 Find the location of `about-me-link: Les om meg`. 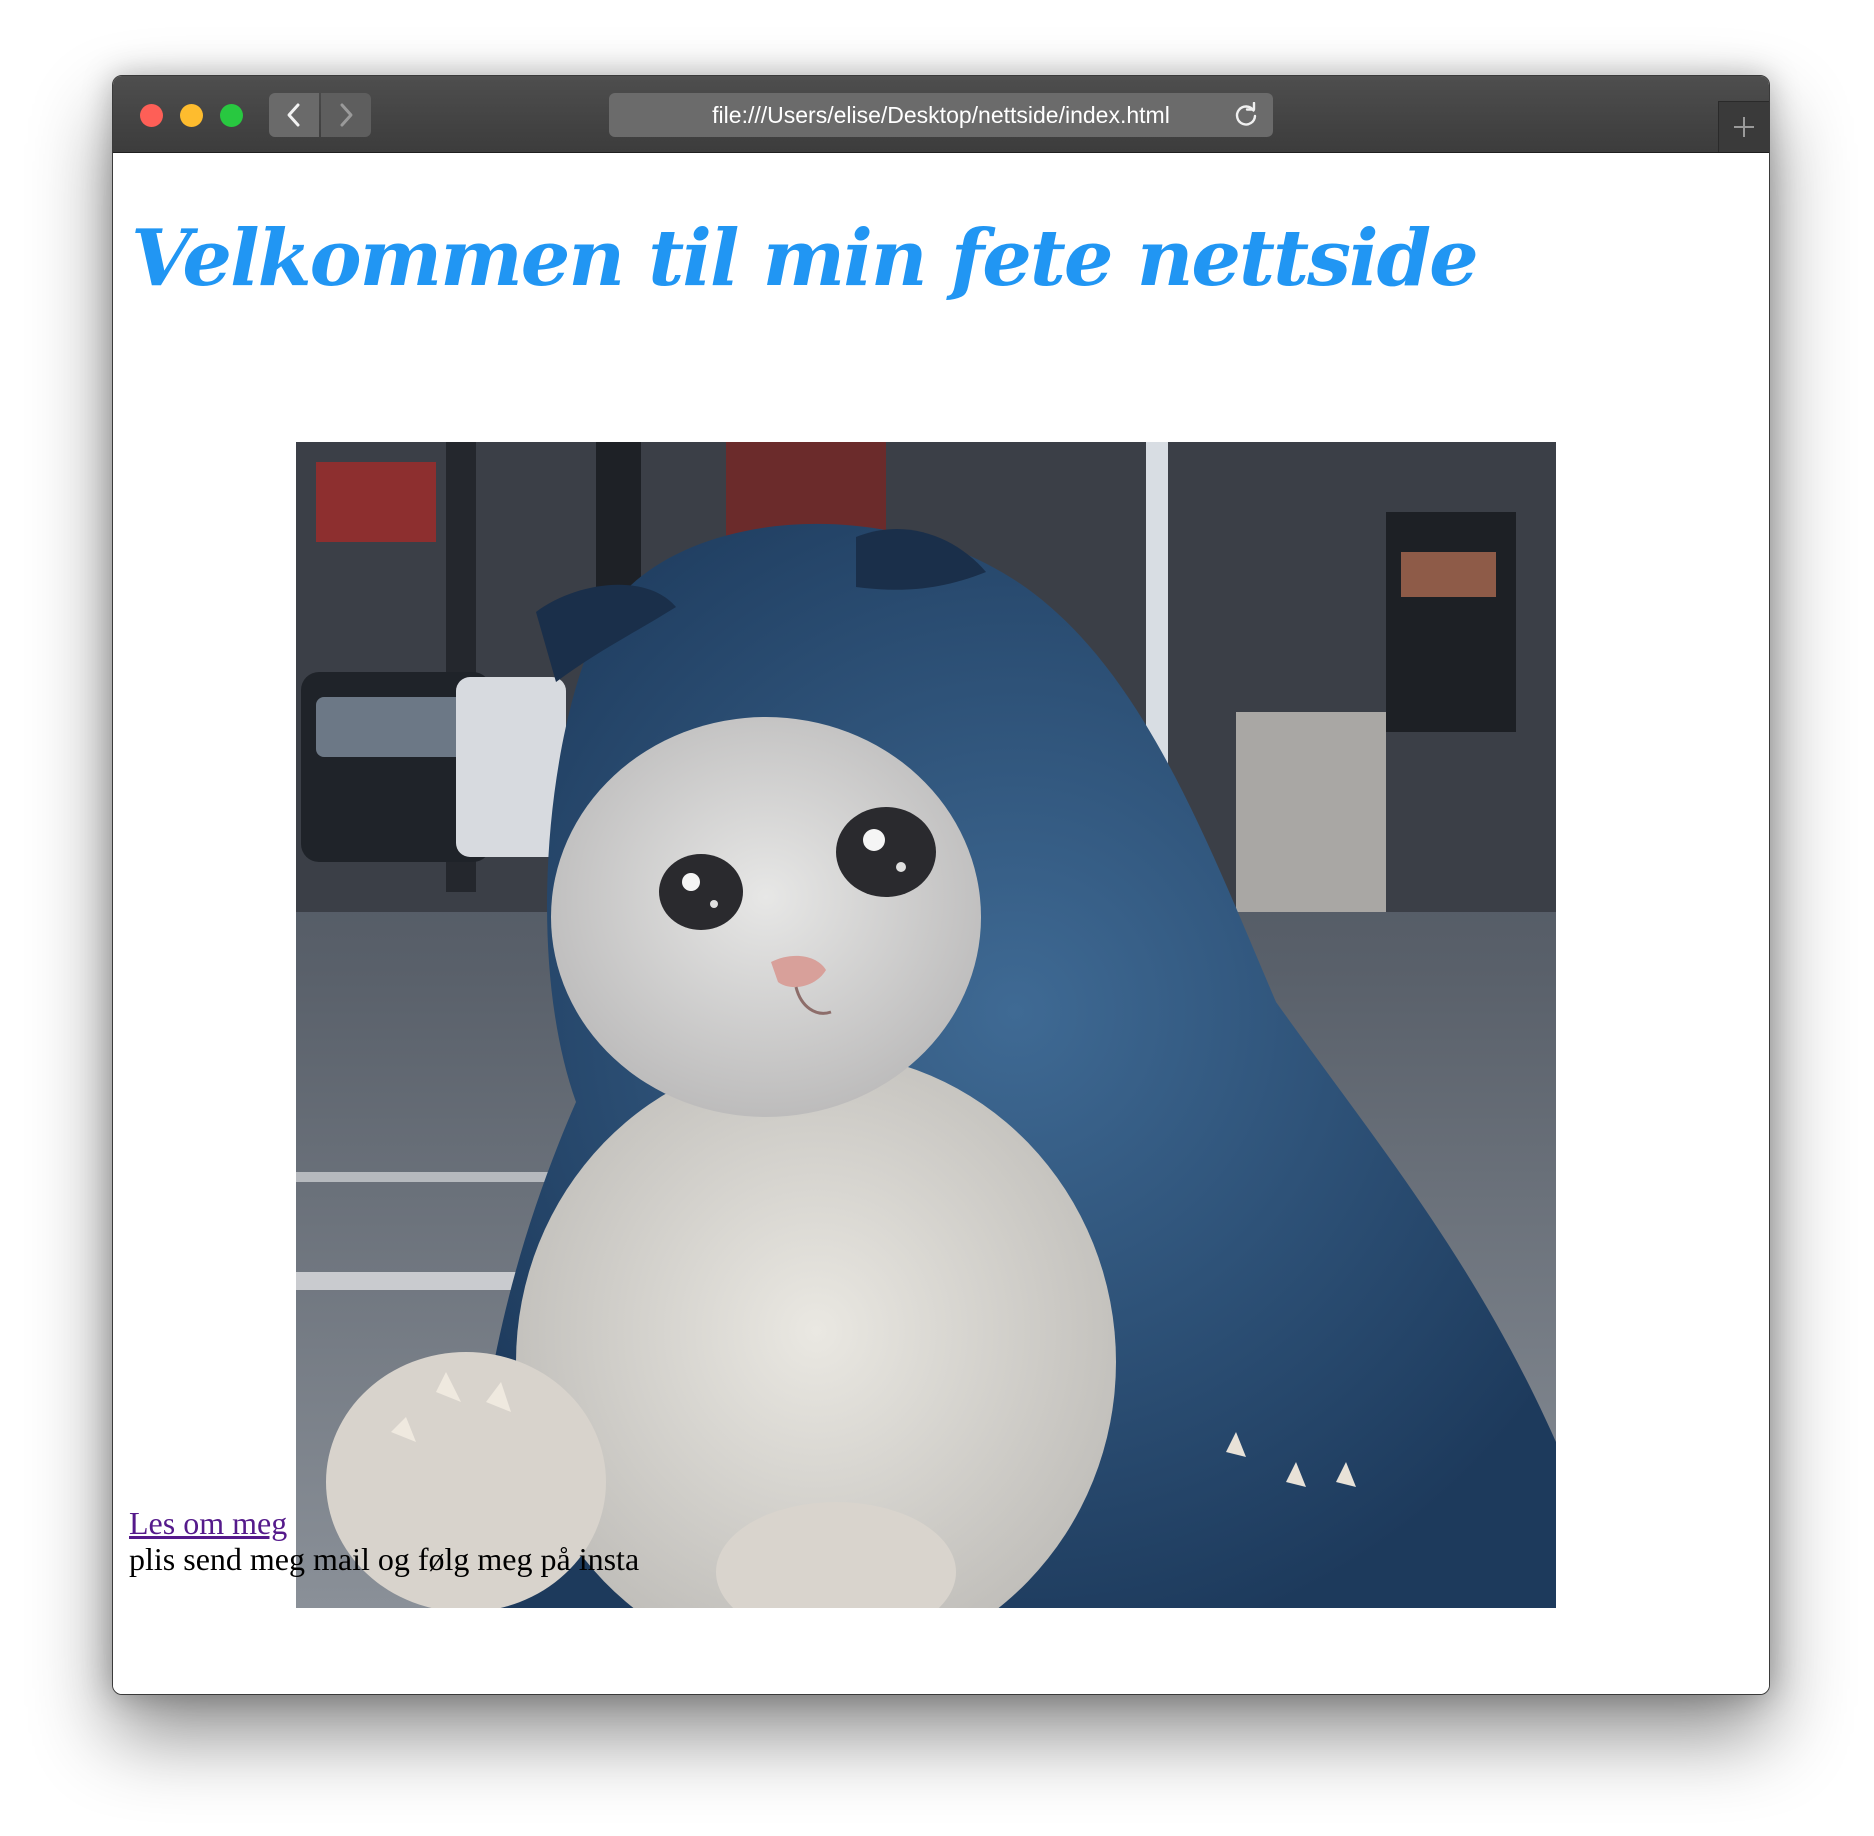

about-me-link: Les om meg is located at coordinates (208, 1523).